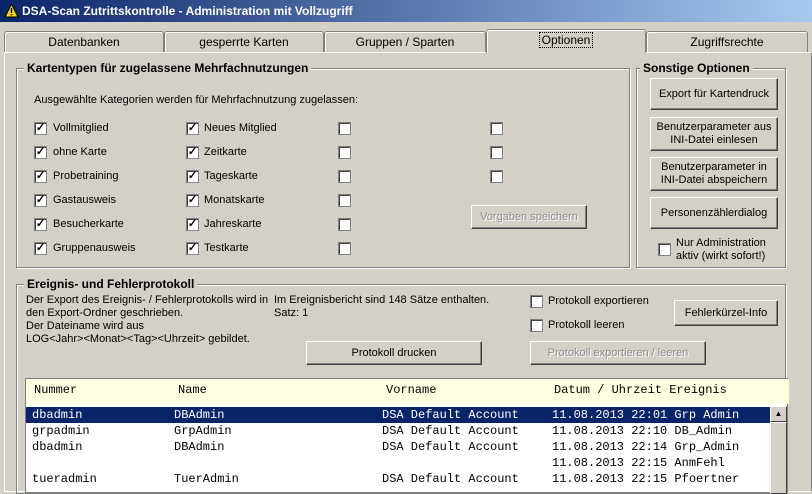 The width and height of the screenshot is (812, 494). What do you see at coordinates (81, 128) in the screenshot?
I see `checkbox-label: Vollmitglied` at bounding box center [81, 128].